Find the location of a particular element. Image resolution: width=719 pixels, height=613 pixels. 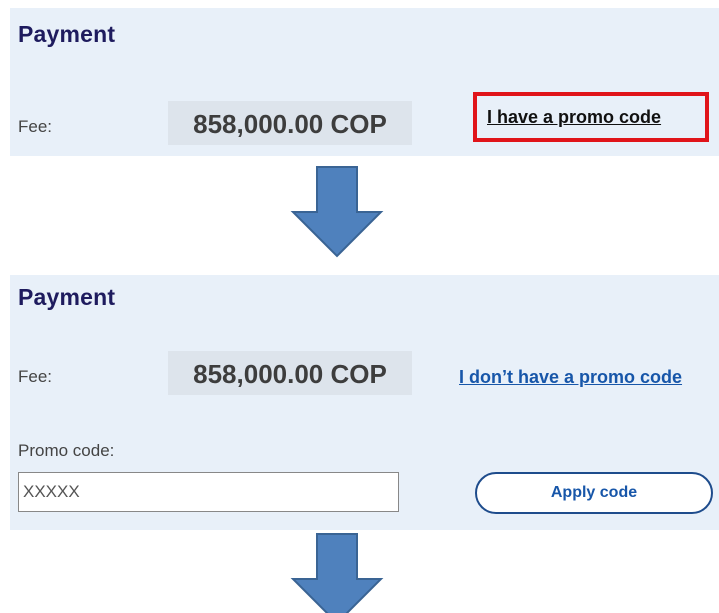

have-promo-code-link: I have a promo code is located at coordinates (574, 117).